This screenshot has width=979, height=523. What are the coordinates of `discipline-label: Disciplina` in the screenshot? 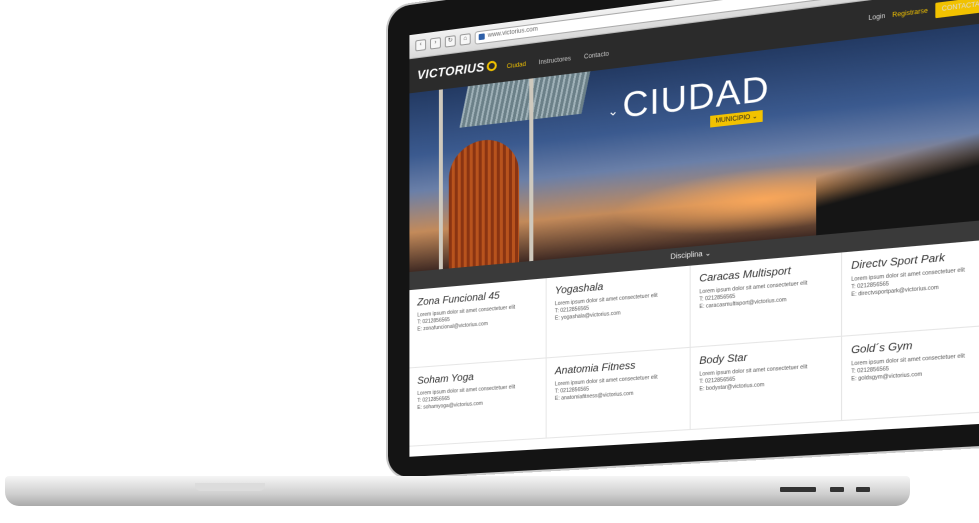 It's located at (686, 256).